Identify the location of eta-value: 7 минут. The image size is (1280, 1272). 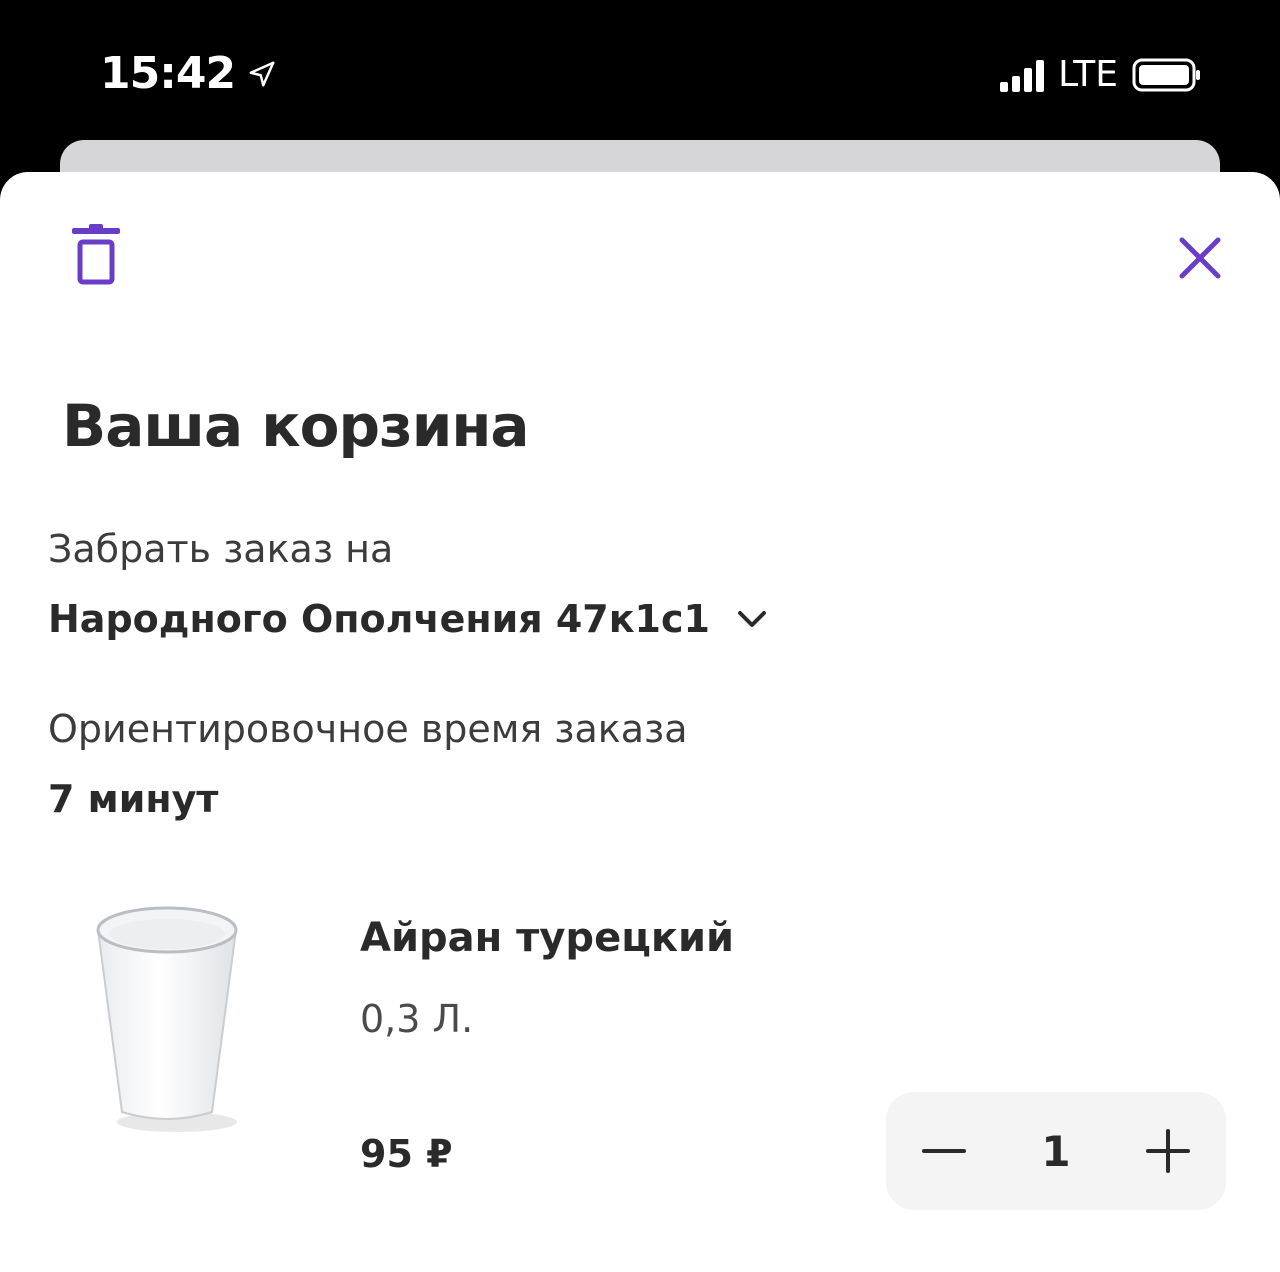
(133, 799).